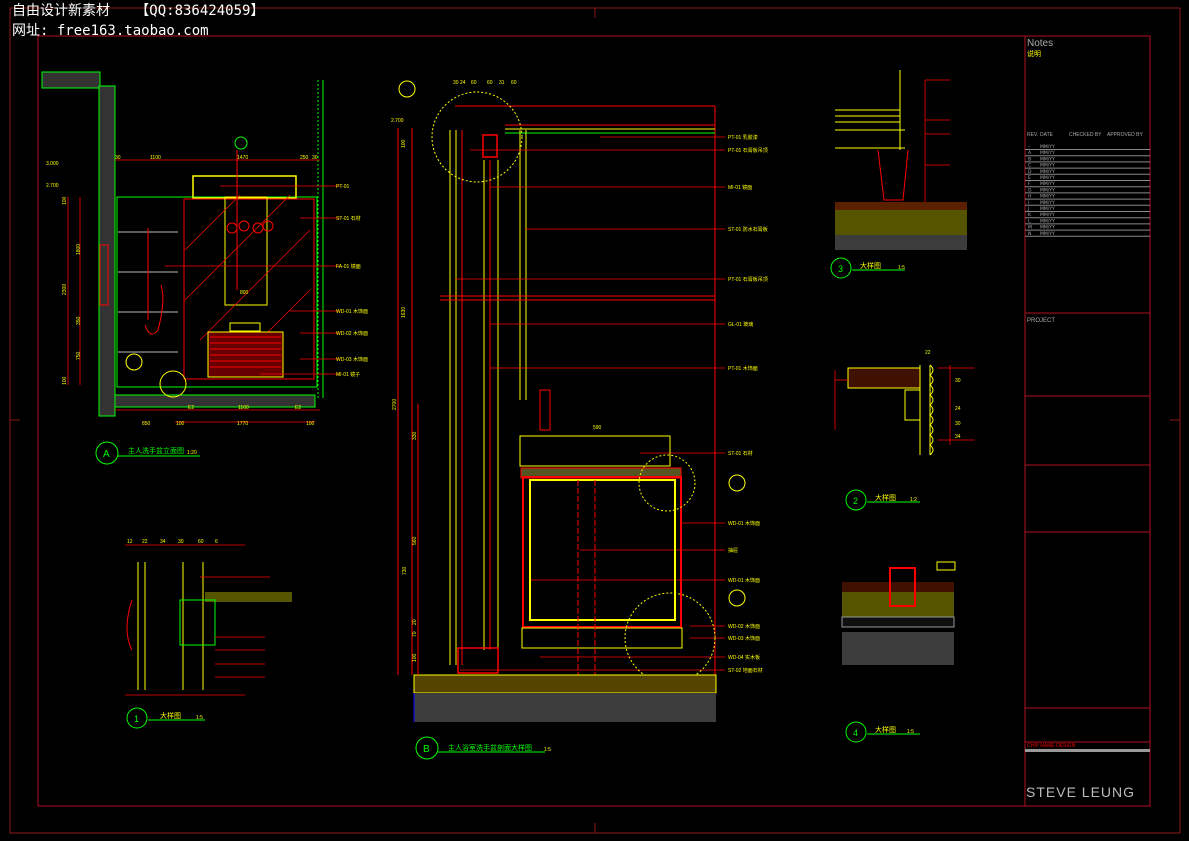 This screenshot has width=1189, height=841. Describe the element at coordinates (1029, 159) in the screenshot. I see `revision-row-id: B` at that location.